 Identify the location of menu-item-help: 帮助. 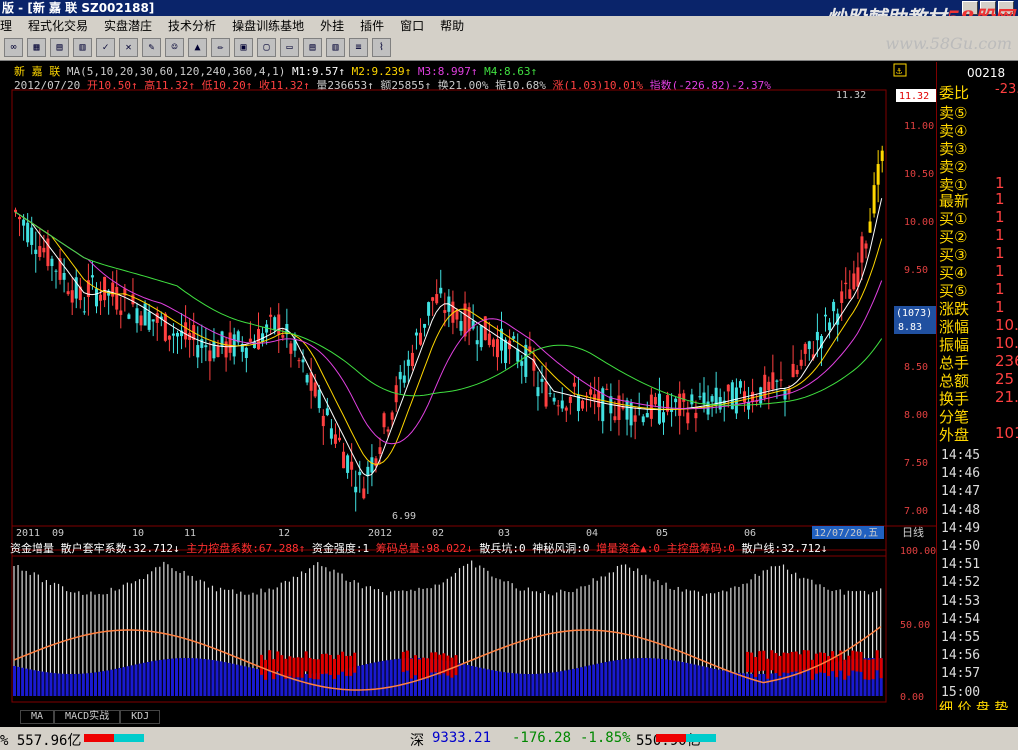
(452, 25).